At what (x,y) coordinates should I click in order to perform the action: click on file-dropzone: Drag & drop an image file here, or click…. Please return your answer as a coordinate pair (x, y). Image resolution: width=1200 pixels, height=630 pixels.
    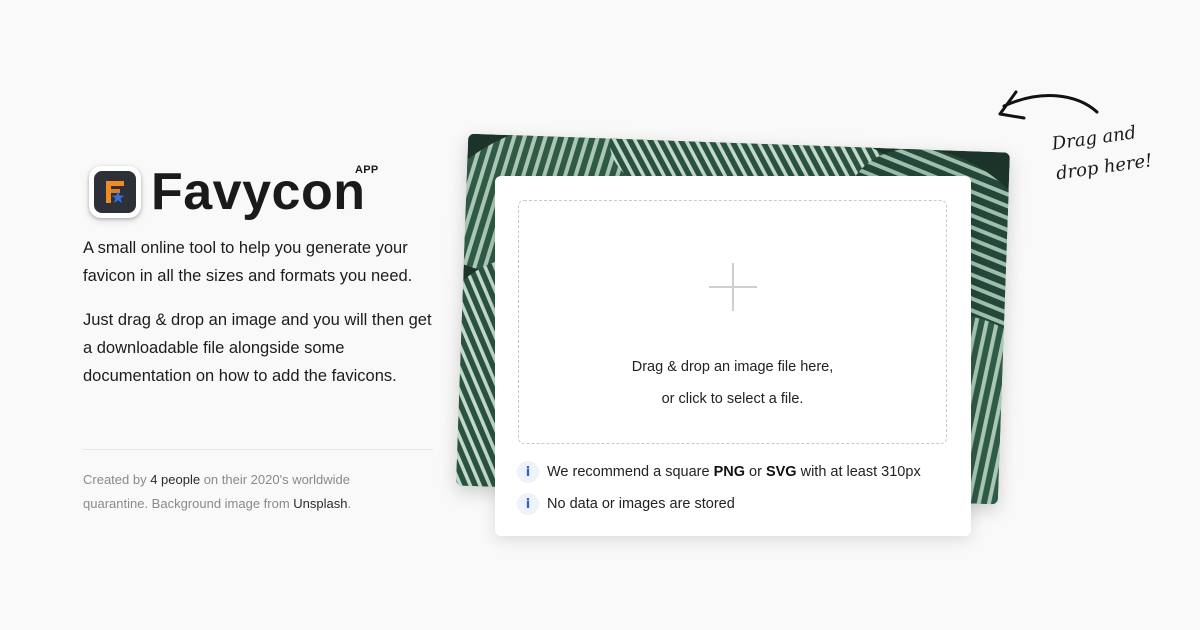
    Looking at the image, I should click on (732, 322).